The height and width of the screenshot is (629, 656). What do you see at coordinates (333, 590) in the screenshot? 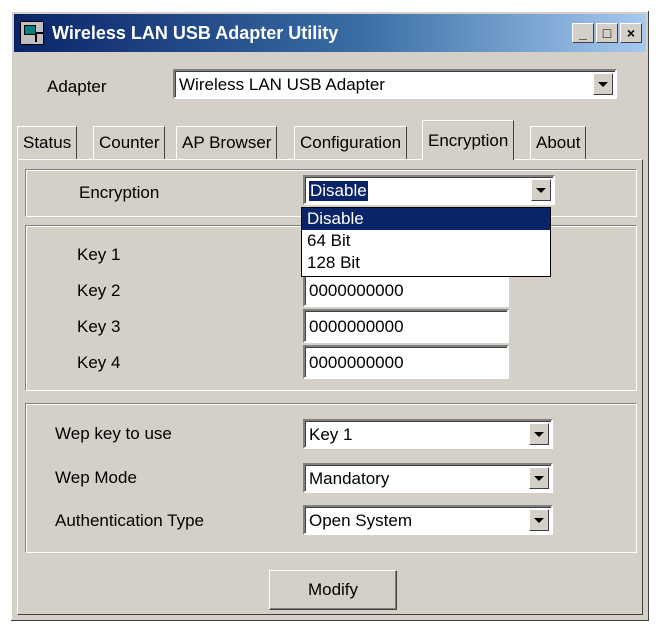
I see `modify-button: Modify` at bounding box center [333, 590].